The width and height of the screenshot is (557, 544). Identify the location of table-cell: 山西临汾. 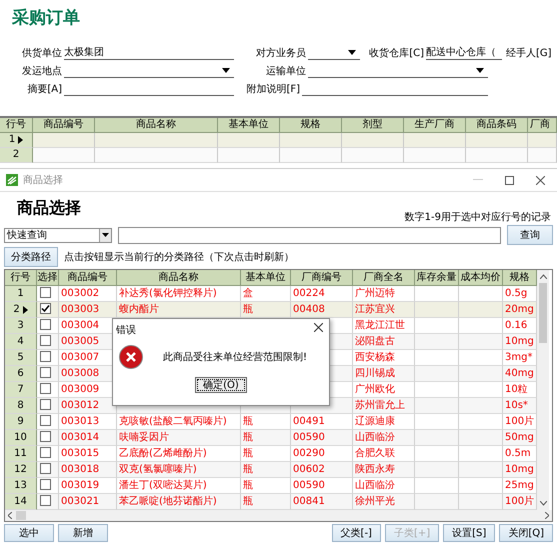
(375, 437).